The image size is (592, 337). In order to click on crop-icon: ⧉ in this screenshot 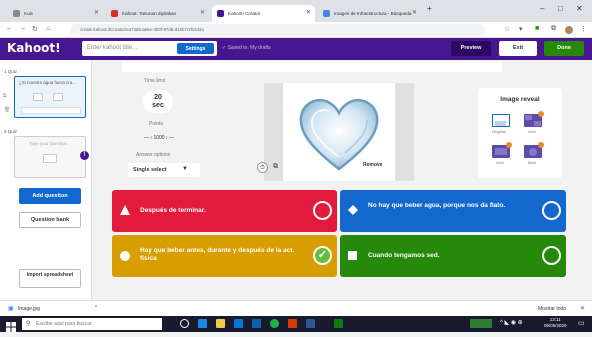, I will do `click(275, 167)`.